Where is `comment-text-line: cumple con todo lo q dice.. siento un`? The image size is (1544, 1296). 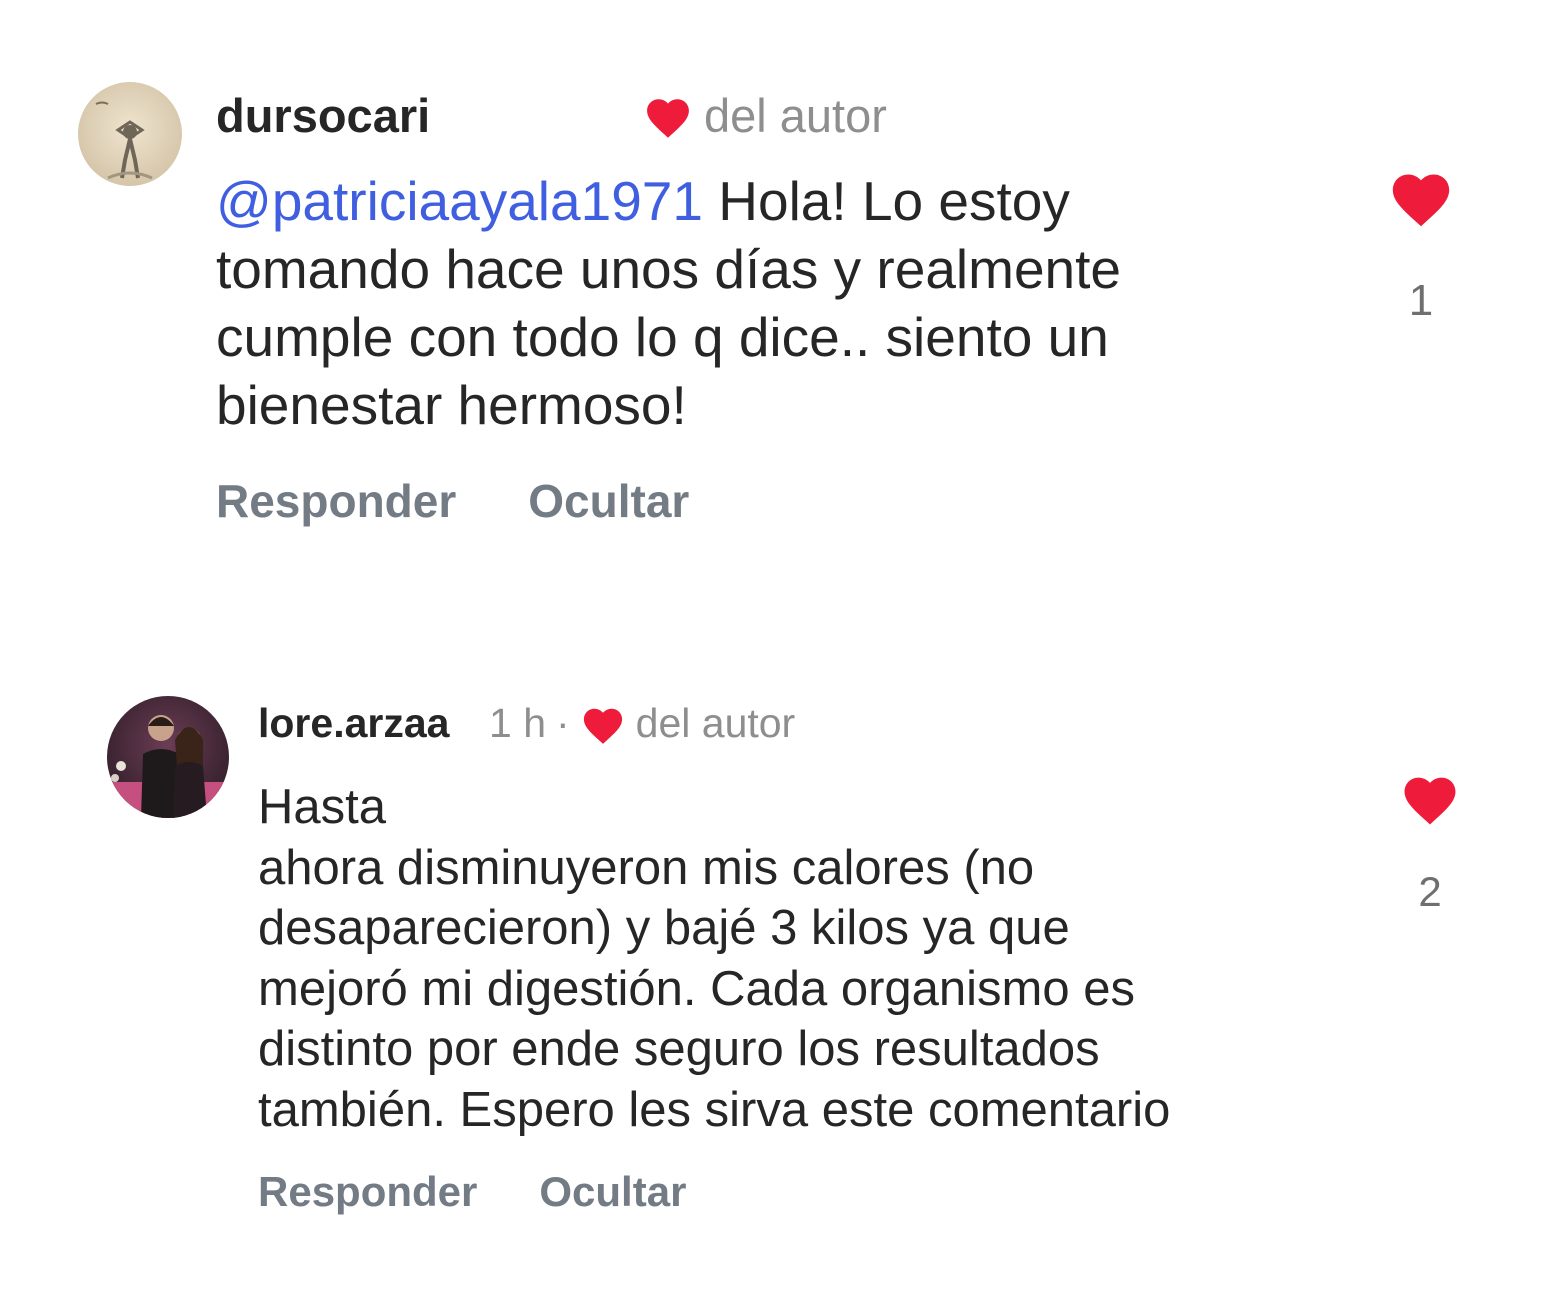
comment-text-line: cumple con todo lo q dice.. siento un is located at coordinates (662, 337).